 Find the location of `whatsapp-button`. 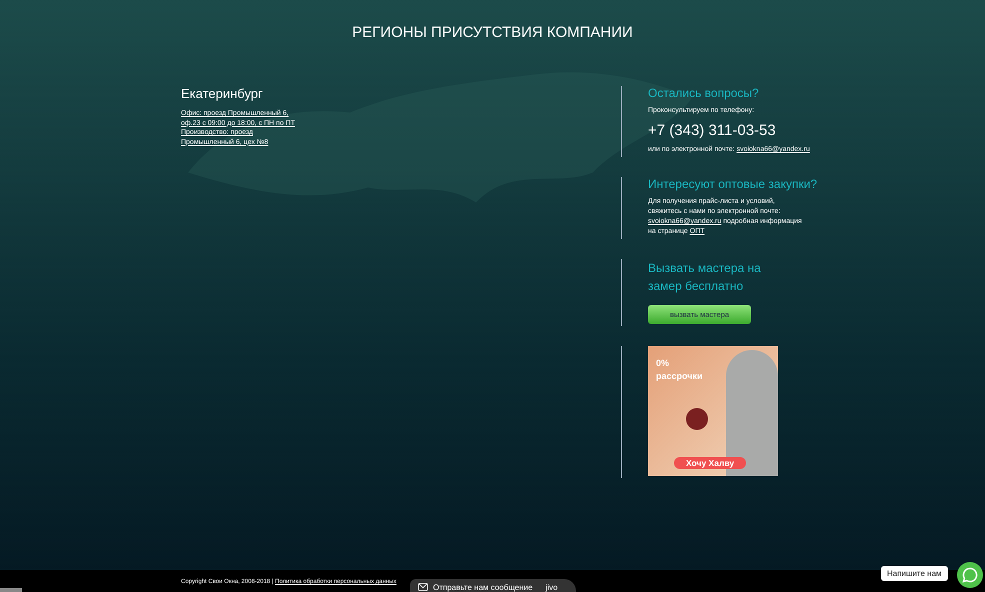

whatsapp-button is located at coordinates (970, 575).